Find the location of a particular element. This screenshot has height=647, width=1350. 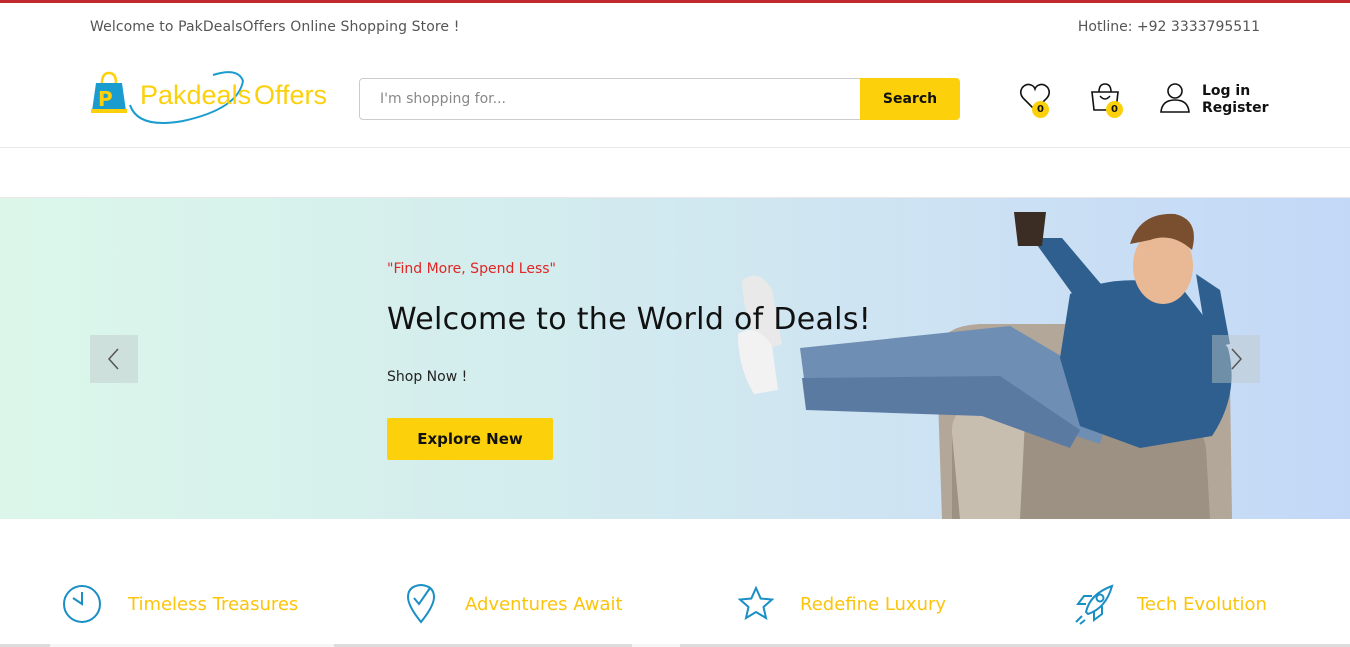

feature-item-tech: Tech Evolution is located at coordinates (1169, 604).